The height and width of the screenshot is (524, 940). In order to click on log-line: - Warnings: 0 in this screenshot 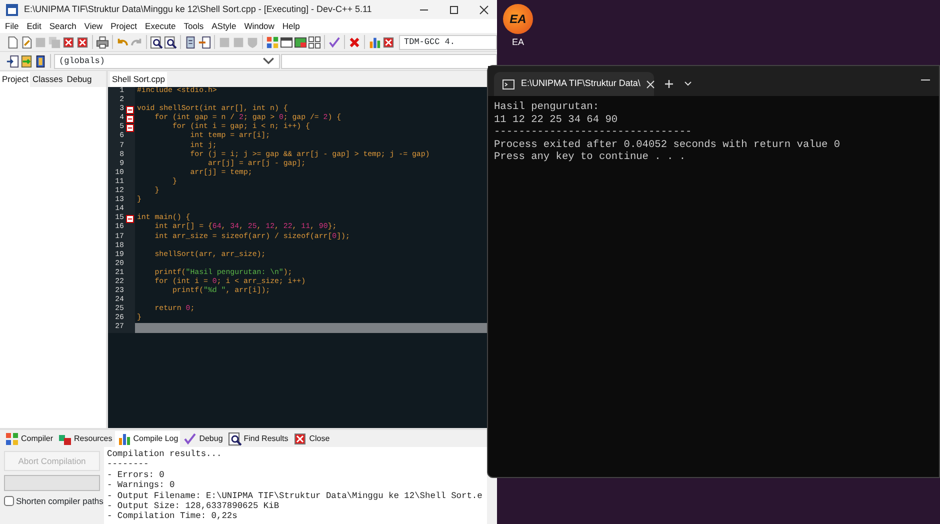, I will do `click(141, 485)`.